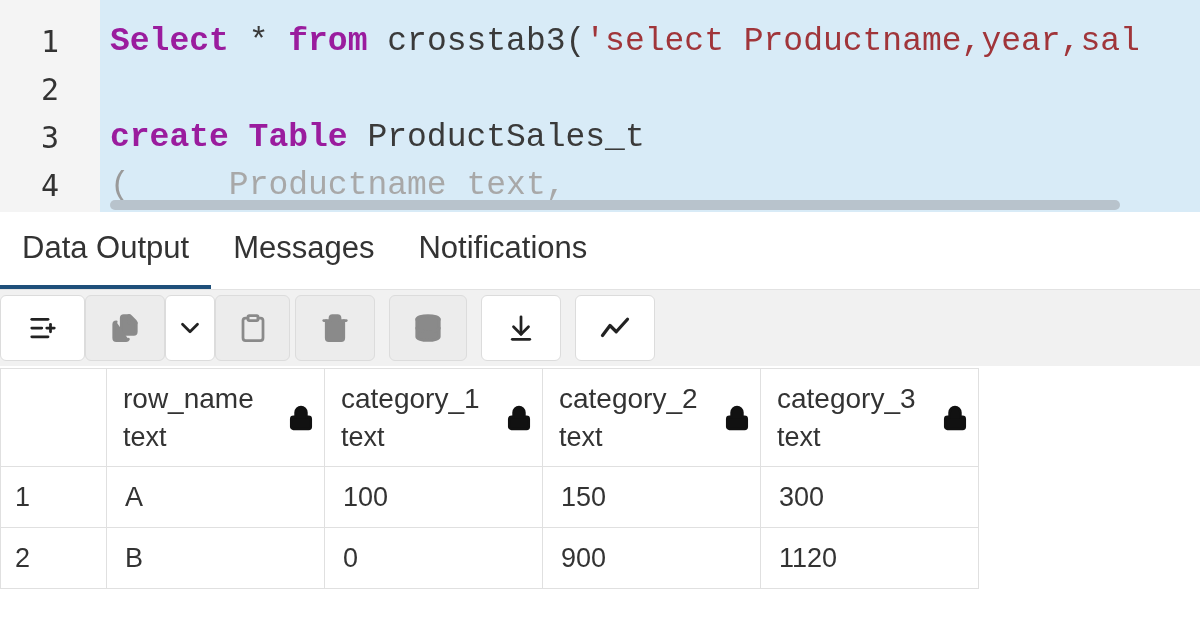 The height and width of the screenshot is (628, 1200). Describe the element at coordinates (215, 497) in the screenshot. I see `table-cell: A` at that location.